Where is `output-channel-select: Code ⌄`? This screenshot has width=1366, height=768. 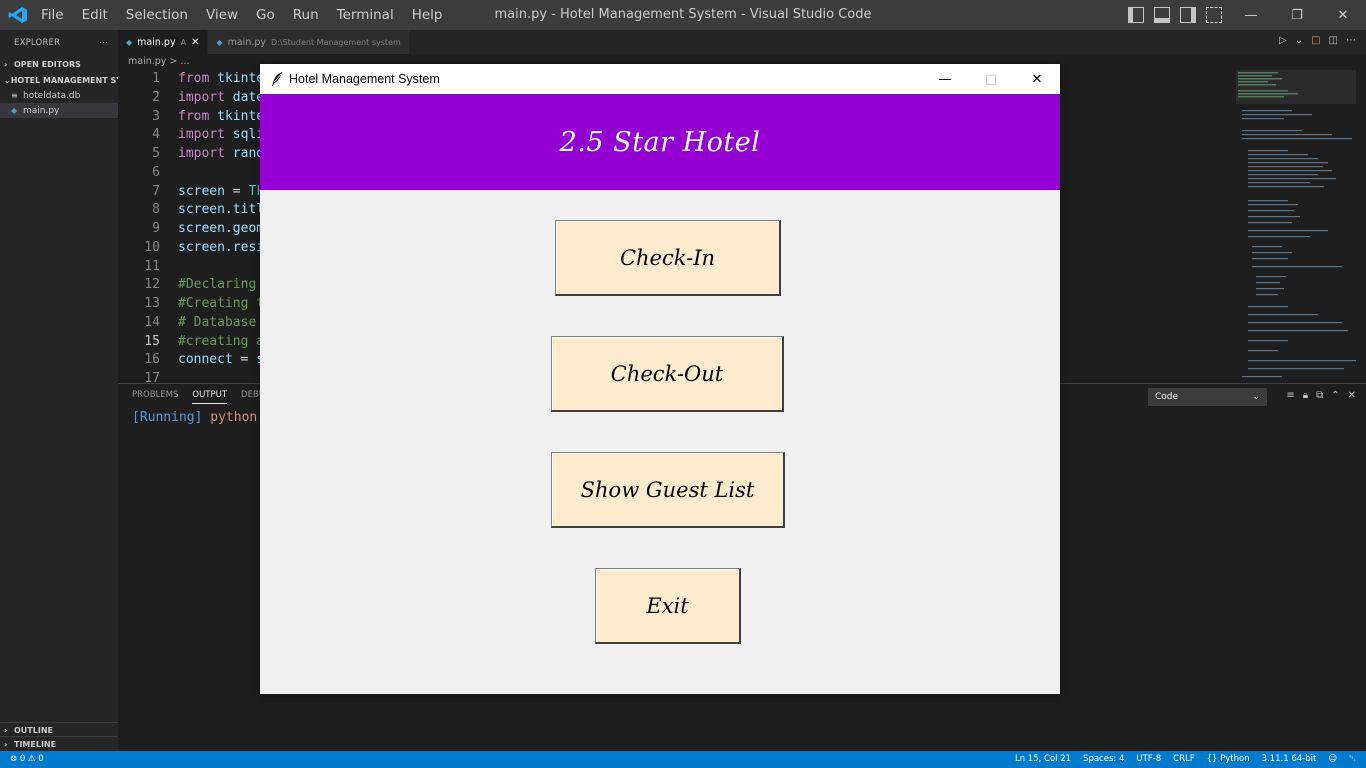 output-channel-select: Code ⌄ is located at coordinates (1207, 397).